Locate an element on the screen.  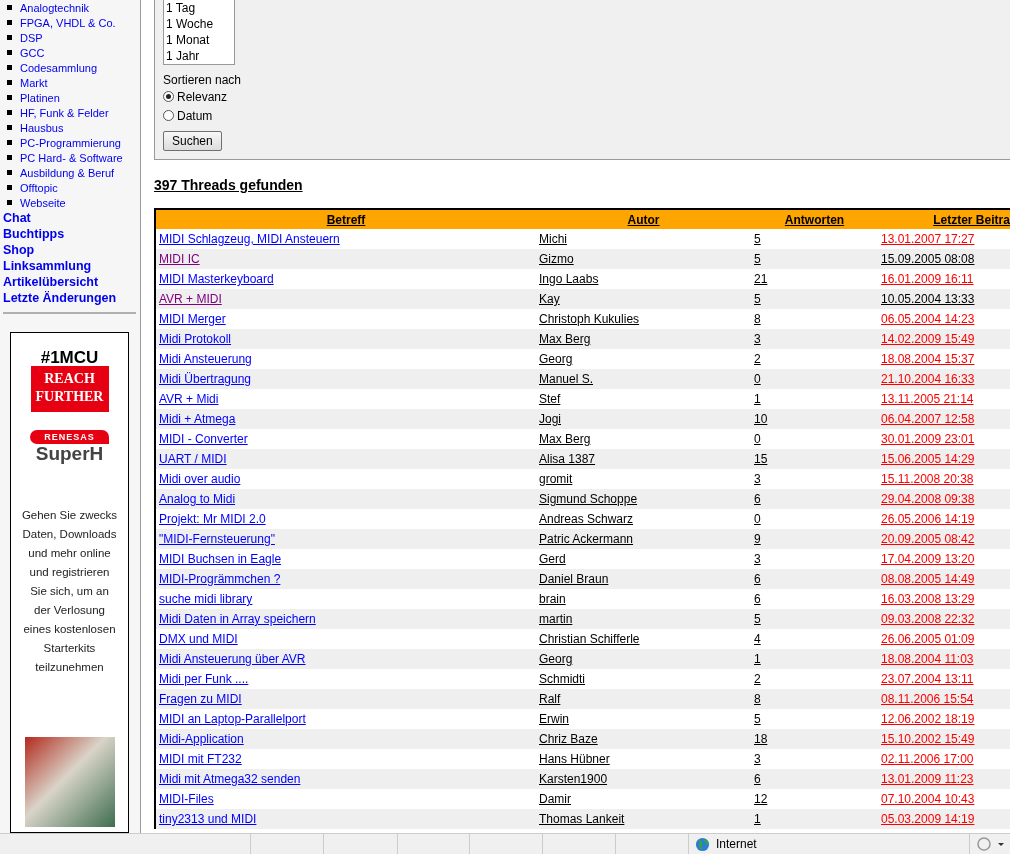
last-post-link: 30.01.2009 23:01 is located at coordinates (928, 439).